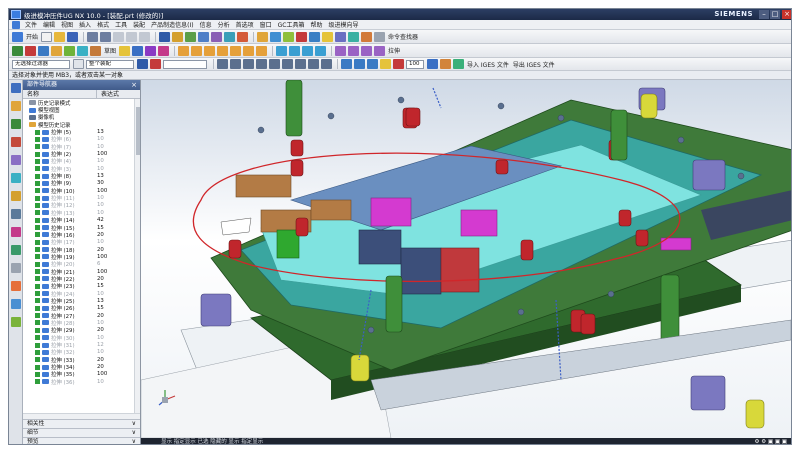  What do you see at coordinates (328, 36) in the screenshot?
I see `component-icon` at bounding box center [328, 36].